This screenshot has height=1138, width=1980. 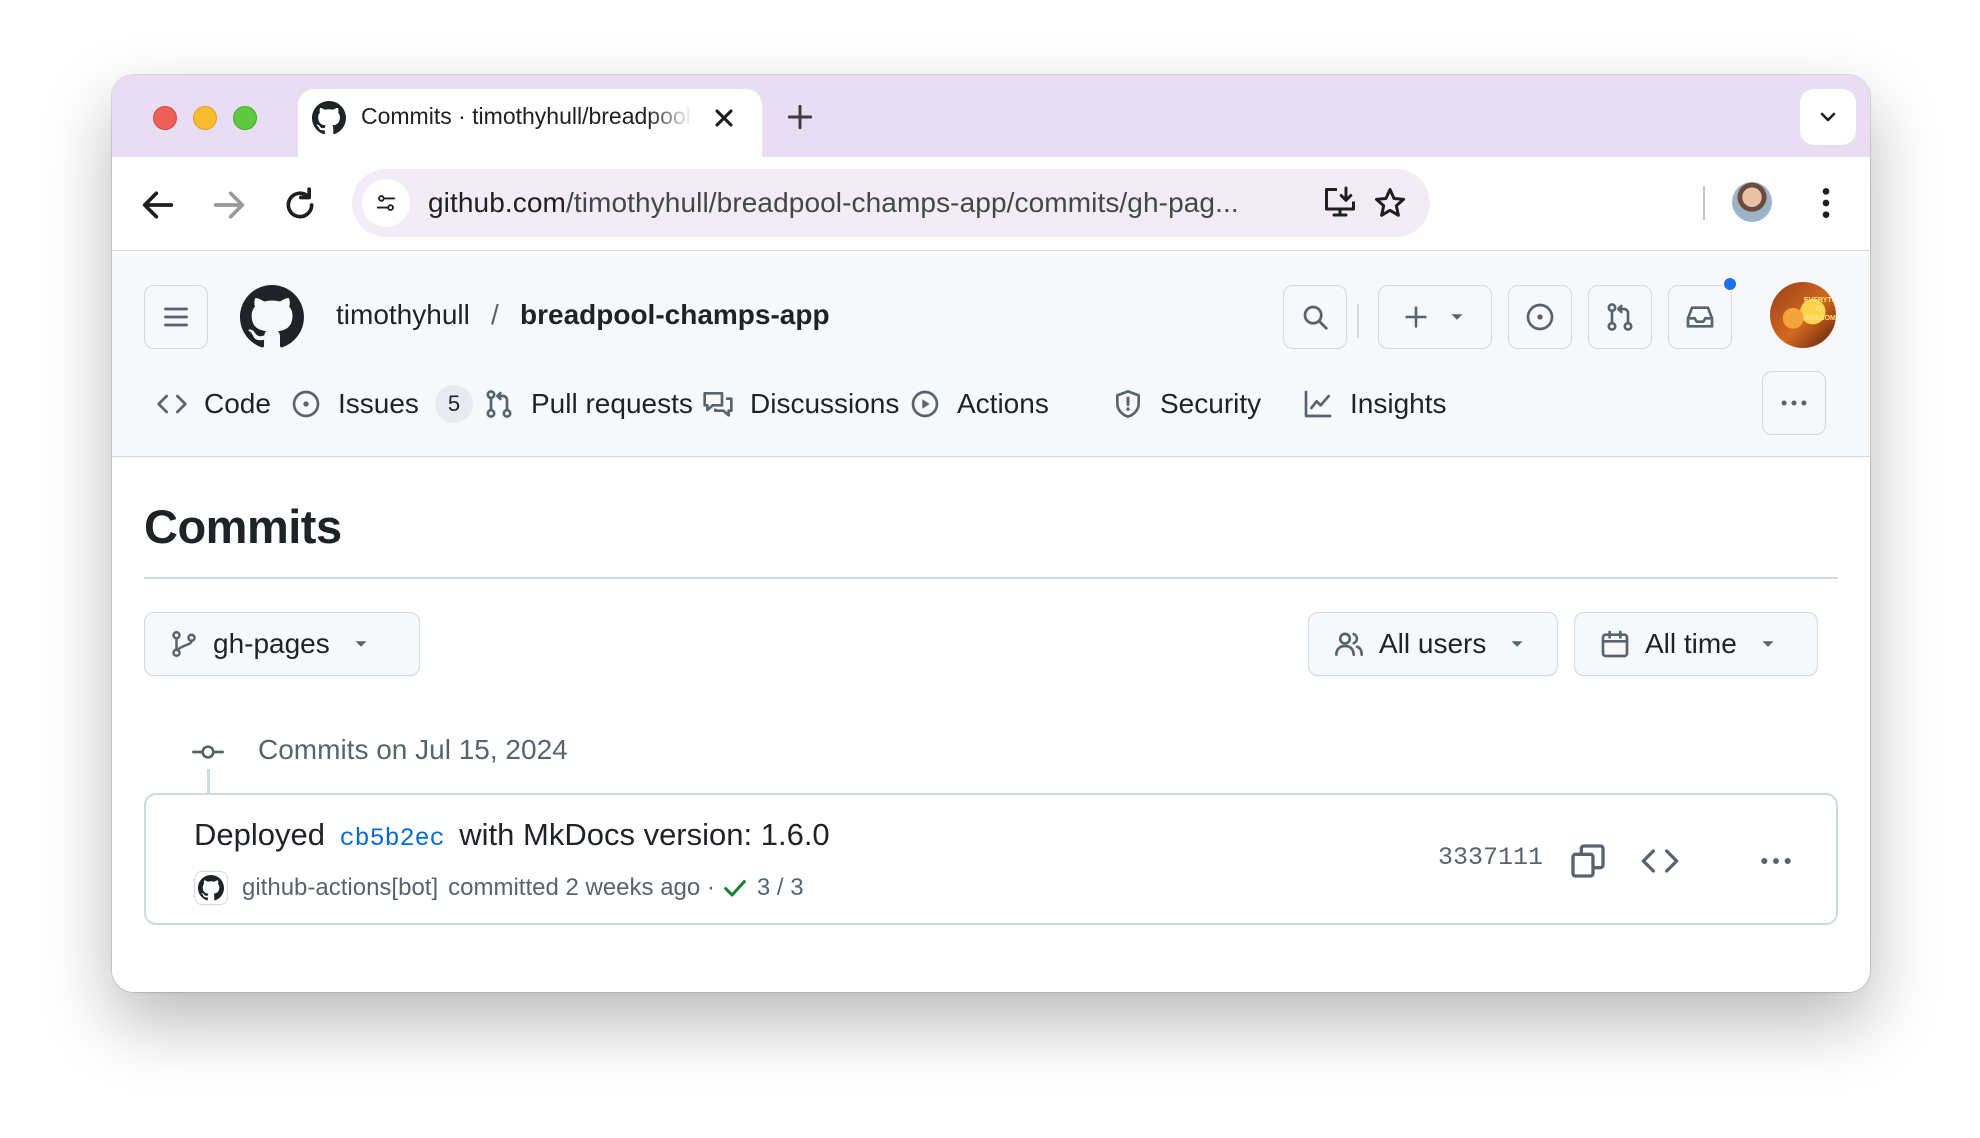 What do you see at coordinates (1490, 857) in the screenshot?
I see `commit-sha-link: 3337111` at bounding box center [1490, 857].